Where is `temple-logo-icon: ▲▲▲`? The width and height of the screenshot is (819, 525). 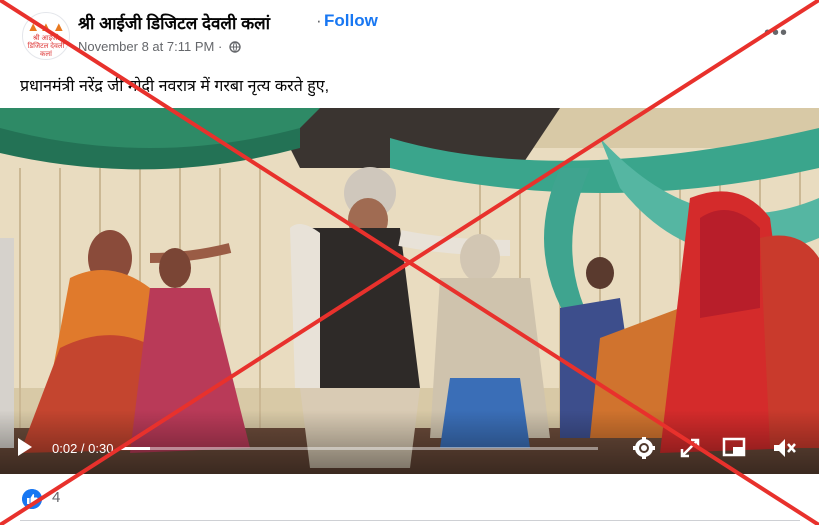 temple-logo-icon: ▲▲▲ is located at coordinates (46, 26).